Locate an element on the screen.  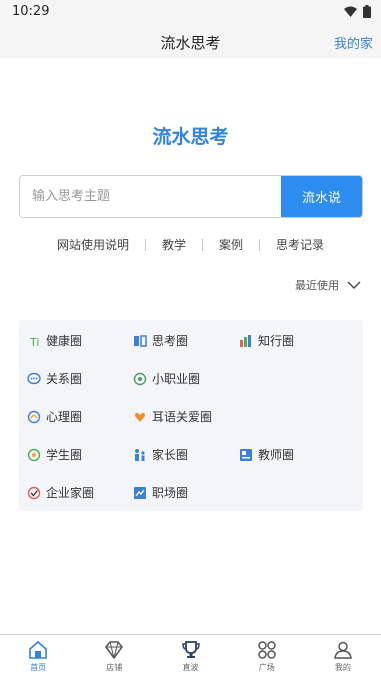
entrepreneur-icon is located at coordinates (34, 492).